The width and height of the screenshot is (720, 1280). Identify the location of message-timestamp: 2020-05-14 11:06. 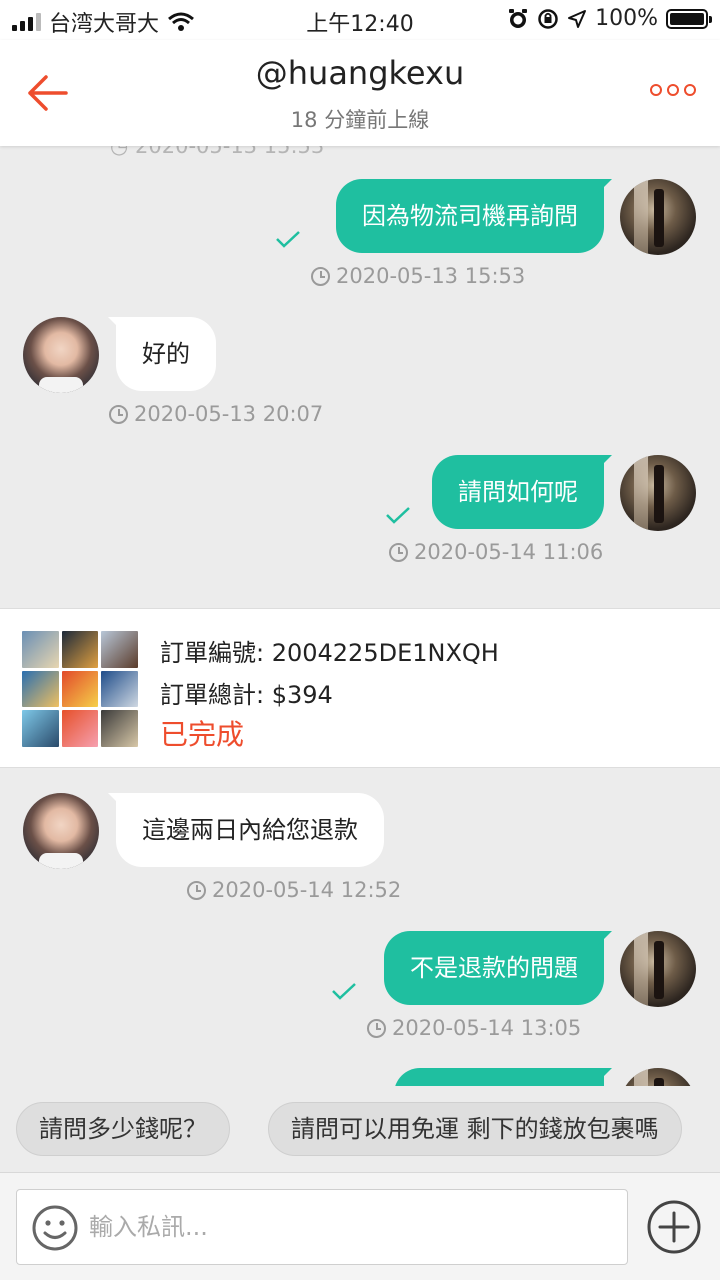
(496, 552).